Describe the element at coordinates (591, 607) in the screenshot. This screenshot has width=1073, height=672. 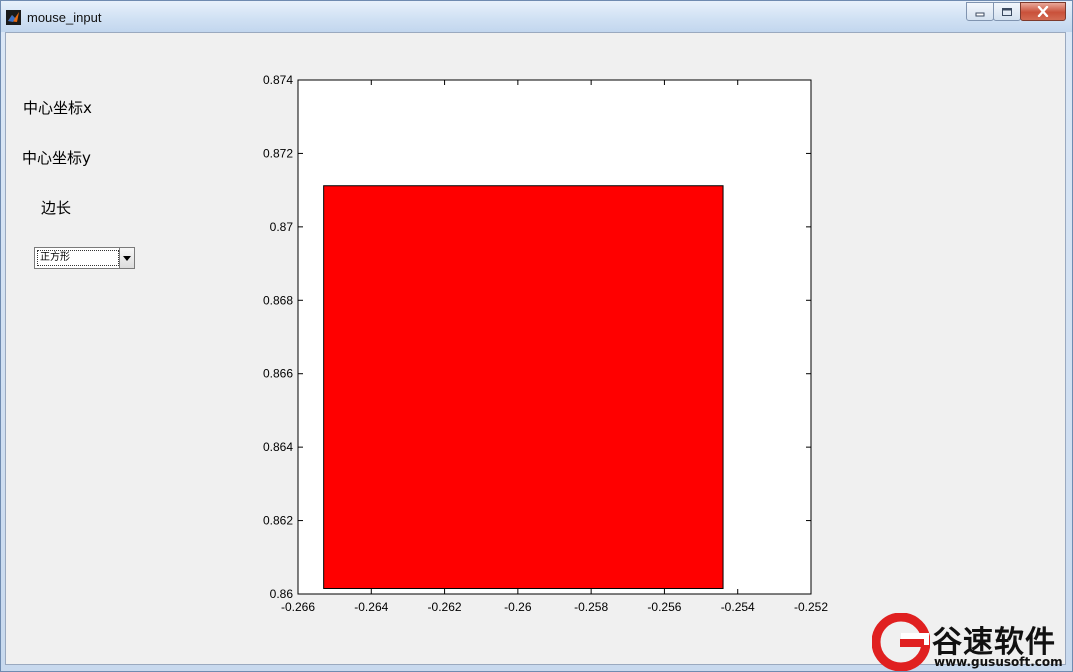
I see `x-tick-label: -0.258` at that location.